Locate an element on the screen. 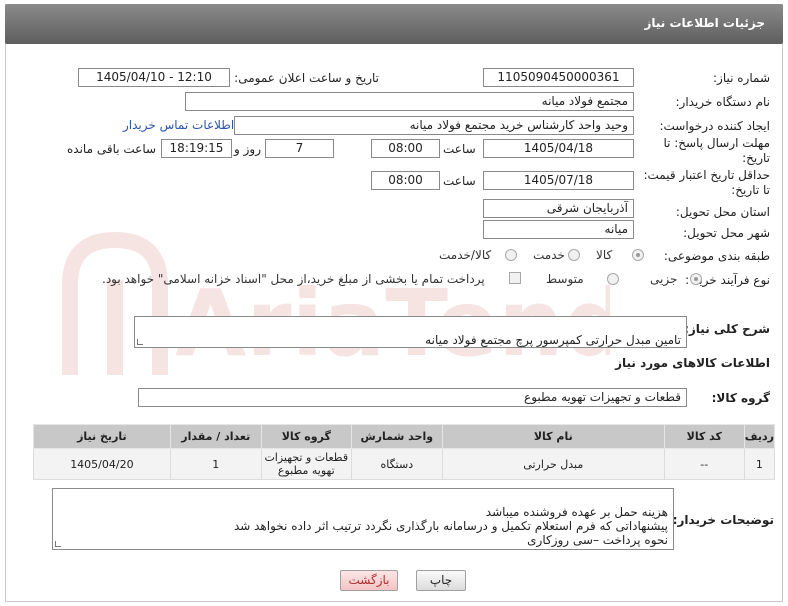 The height and width of the screenshot is (606, 788). process-radio-minor is located at coordinates (696, 279).